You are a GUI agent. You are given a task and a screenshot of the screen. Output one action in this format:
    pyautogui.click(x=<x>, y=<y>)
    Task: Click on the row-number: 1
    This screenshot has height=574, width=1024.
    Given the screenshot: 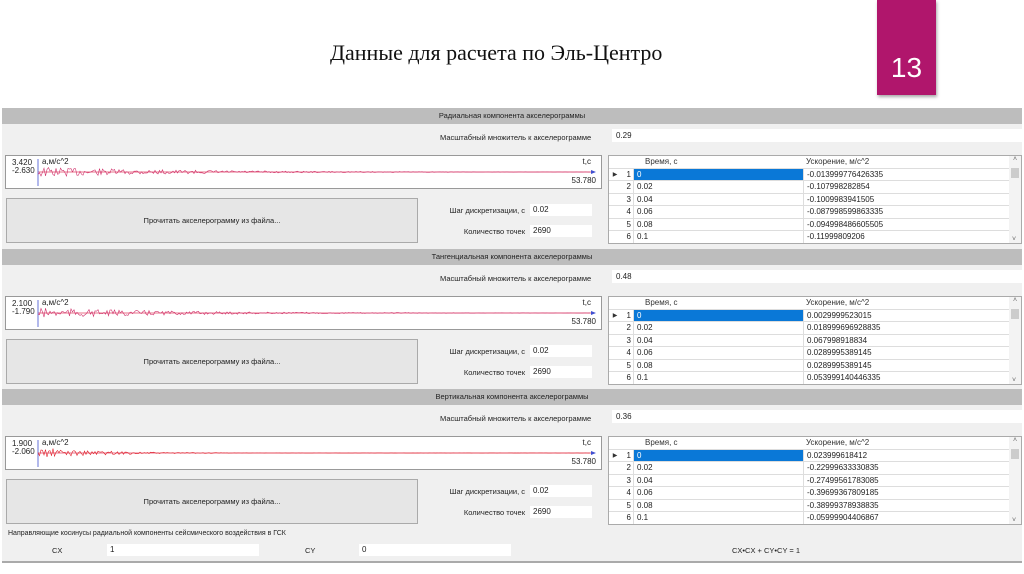 What is the action you would take?
    pyautogui.click(x=628, y=455)
    